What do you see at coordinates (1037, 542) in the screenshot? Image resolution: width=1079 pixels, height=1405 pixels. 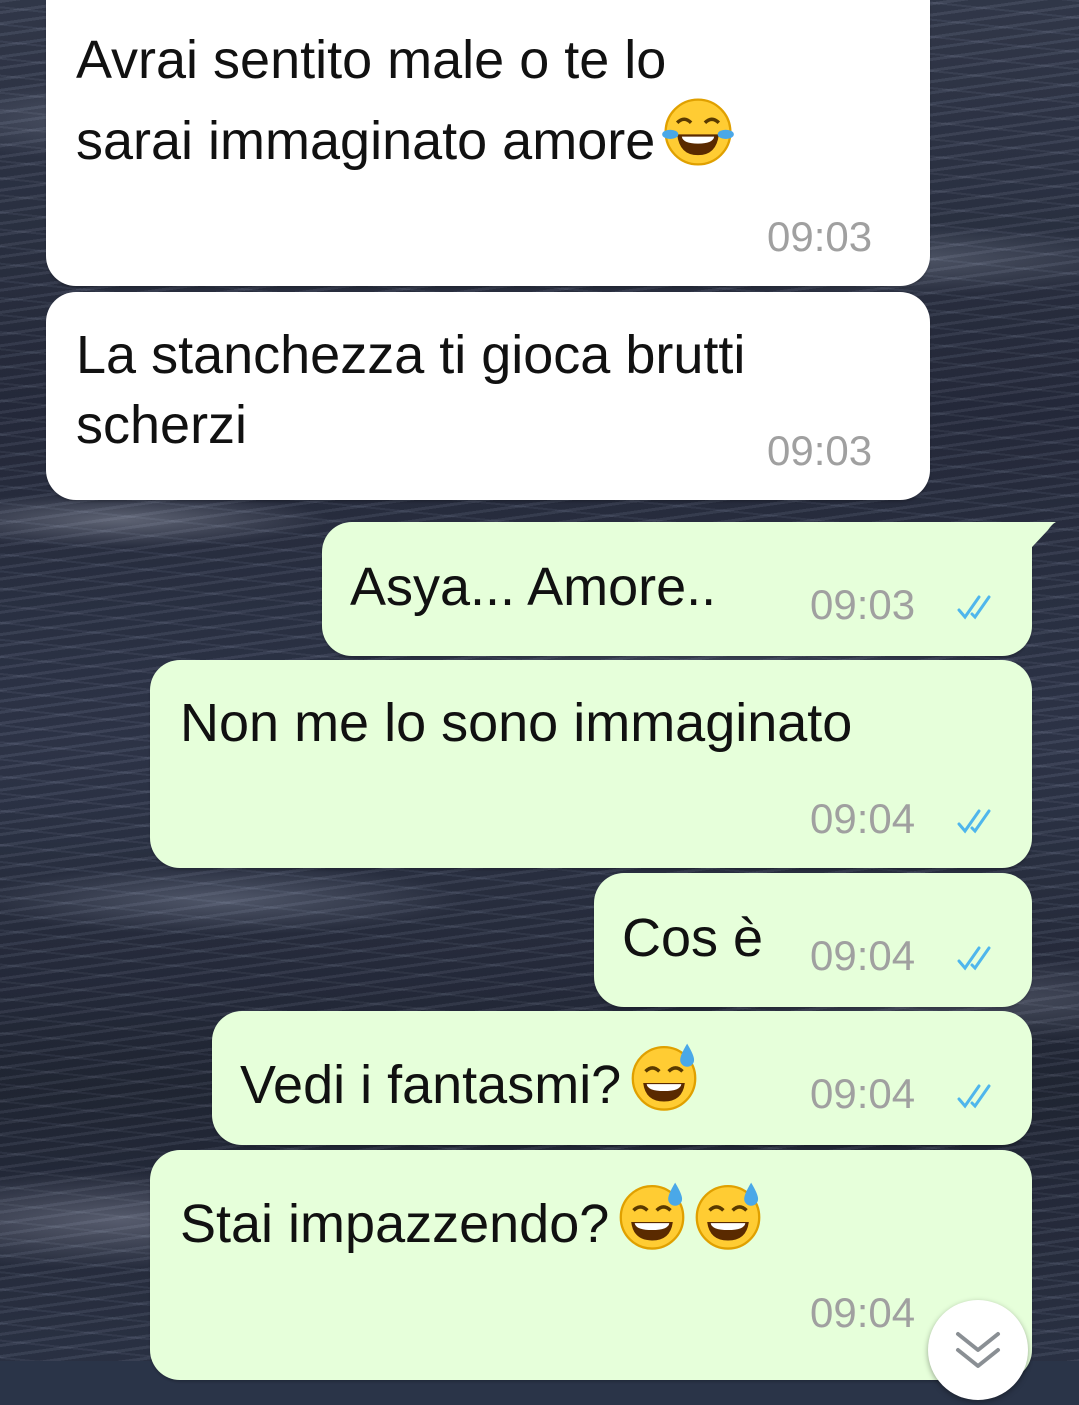 I see `bubble-tail` at bounding box center [1037, 542].